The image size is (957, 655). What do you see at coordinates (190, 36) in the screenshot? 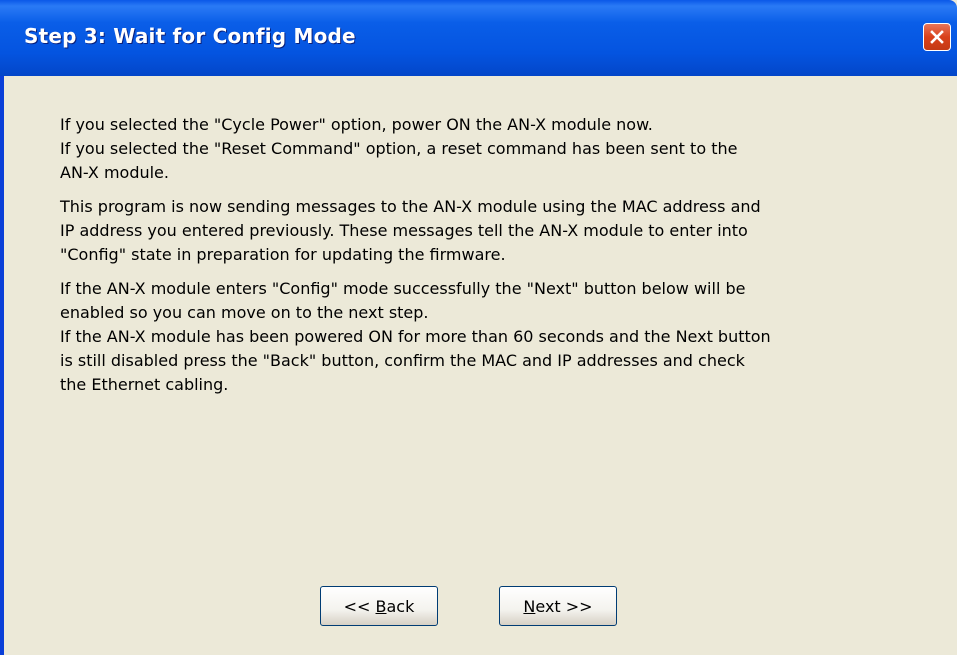
I see `window-title: Step 3: Wait for Config Mode` at bounding box center [190, 36].